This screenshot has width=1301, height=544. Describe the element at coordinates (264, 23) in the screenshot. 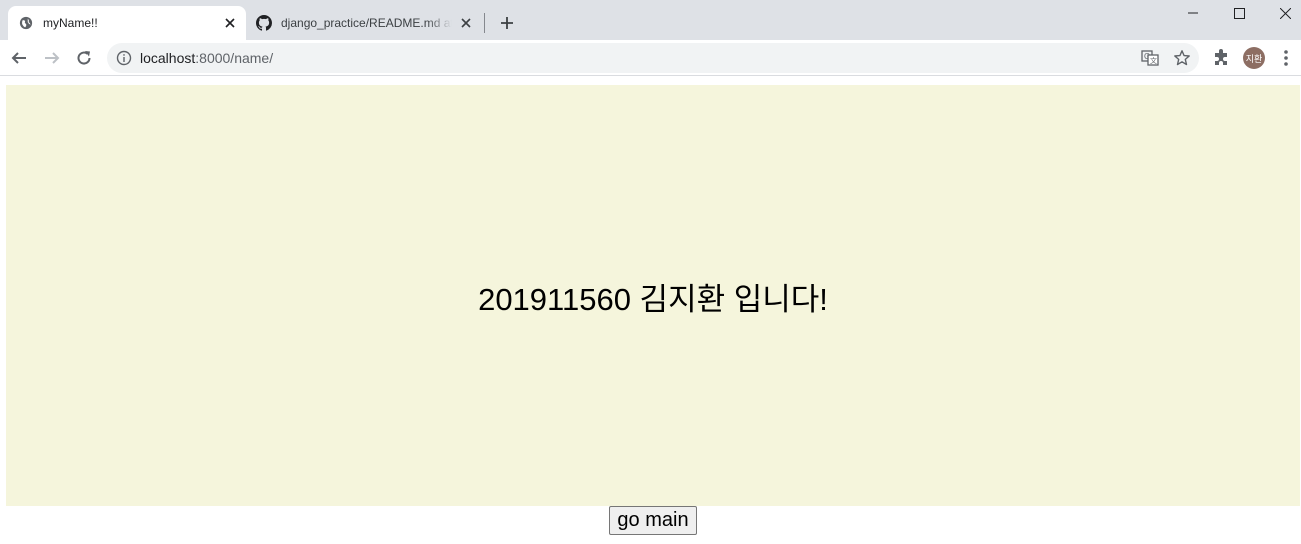

I see `github-icon` at that location.